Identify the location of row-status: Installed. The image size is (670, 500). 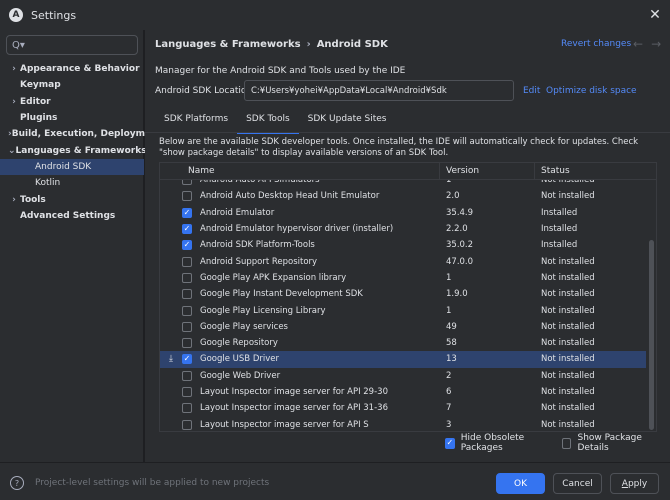
(559, 229).